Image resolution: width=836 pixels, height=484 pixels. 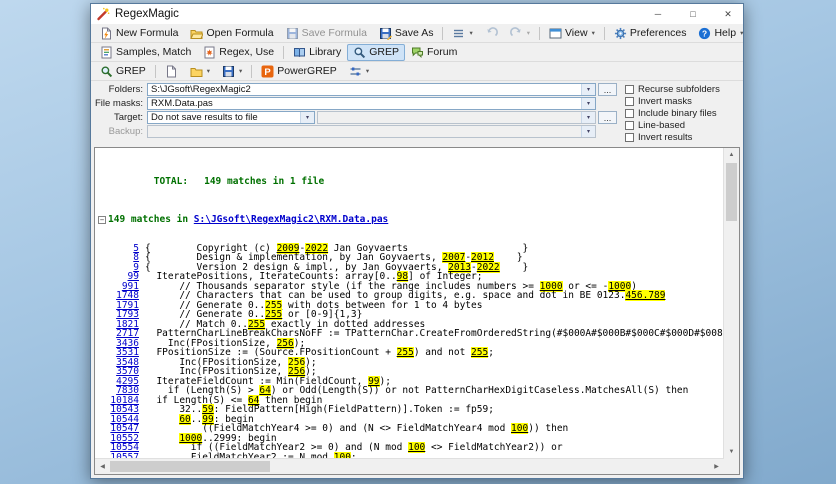 What do you see at coordinates (190, 466) in the screenshot?
I see `horizontal-scroll-thumb` at bounding box center [190, 466].